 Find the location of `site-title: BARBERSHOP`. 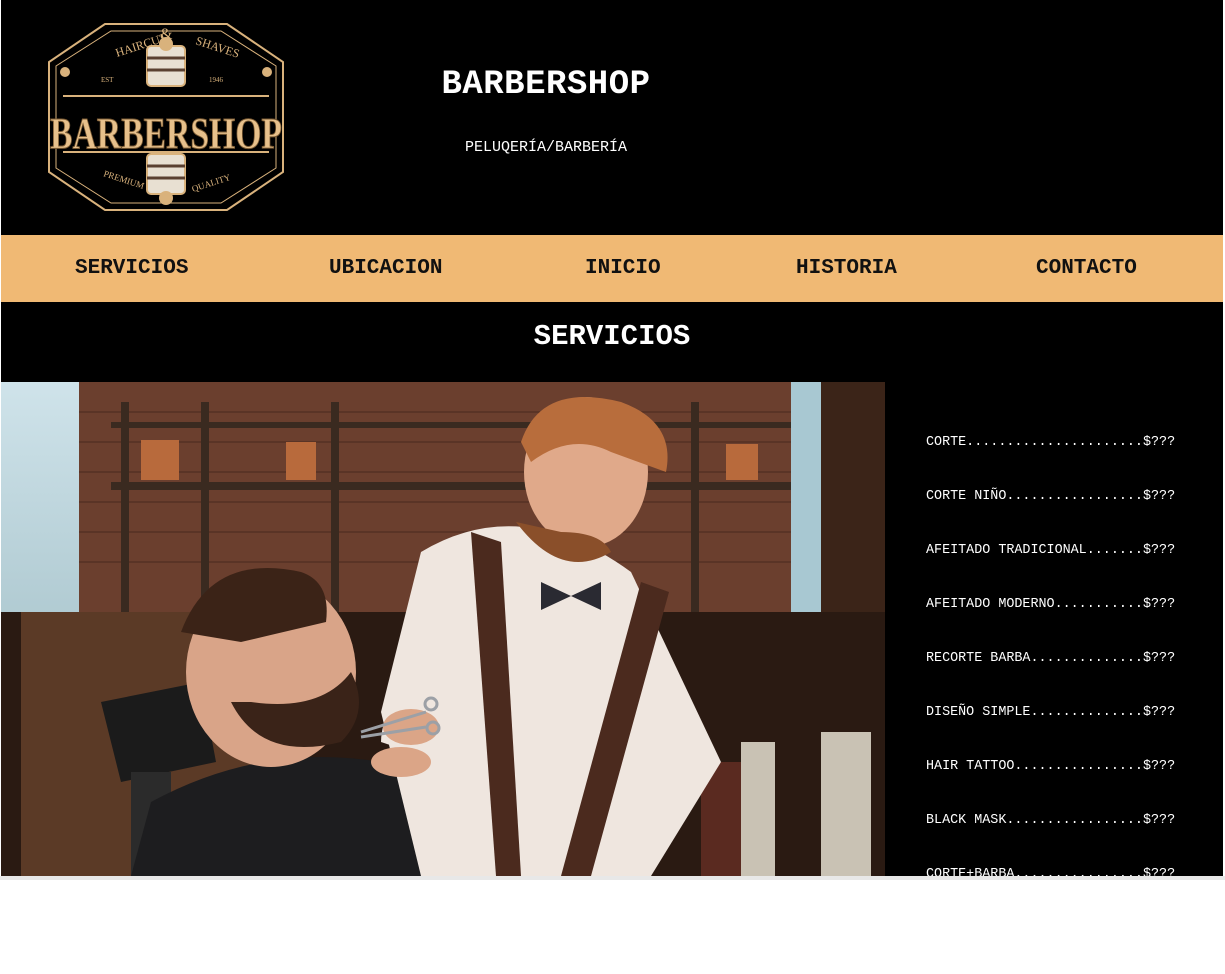

site-title: BARBERSHOP is located at coordinates (546, 85).